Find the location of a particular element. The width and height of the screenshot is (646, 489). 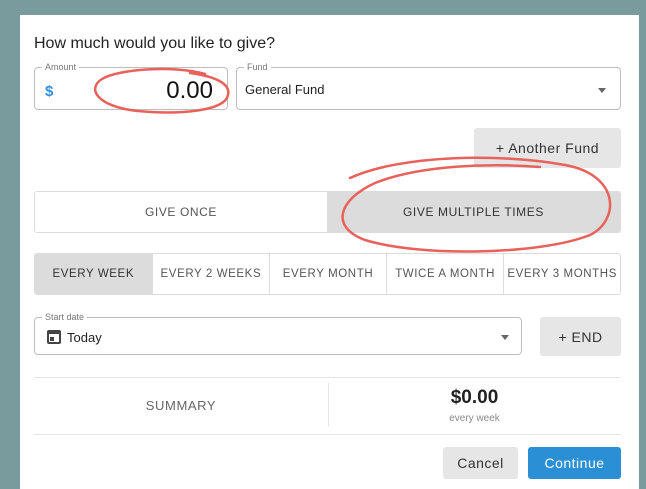

frequency-twice-a-month: TWICE A MONTH is located at coordinates (444, 274).